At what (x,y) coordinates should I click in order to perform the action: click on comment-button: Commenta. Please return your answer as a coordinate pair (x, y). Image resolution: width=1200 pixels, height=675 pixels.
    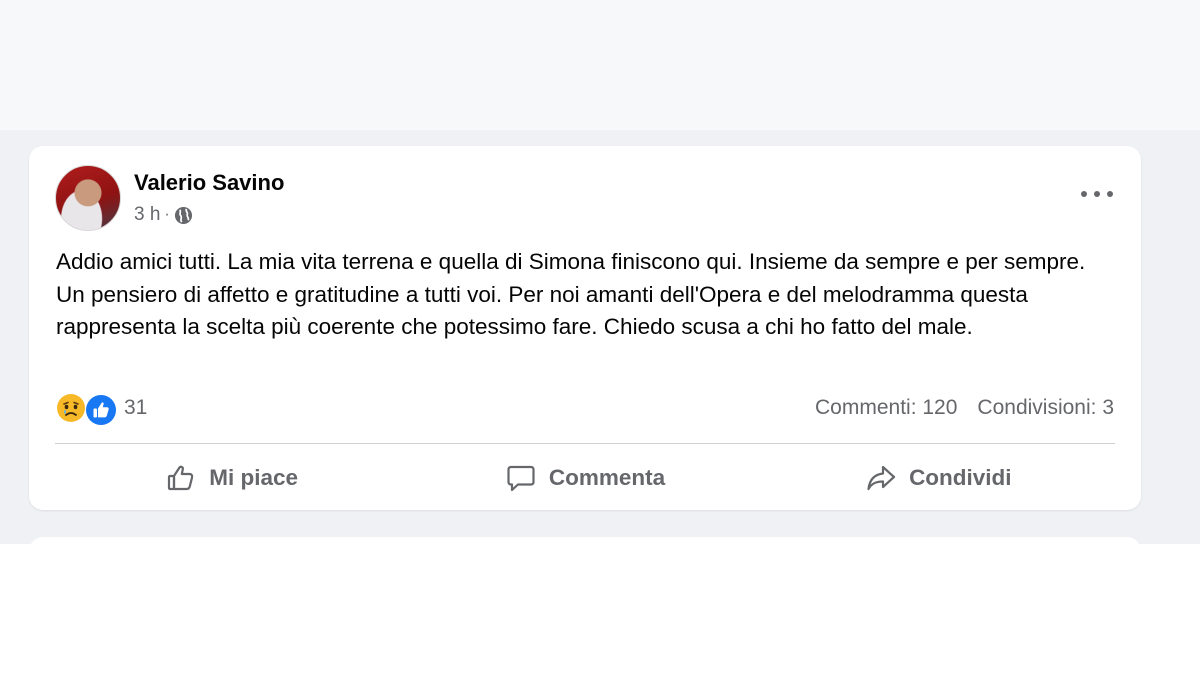
    Looking at the image, I should click on (584, 478).